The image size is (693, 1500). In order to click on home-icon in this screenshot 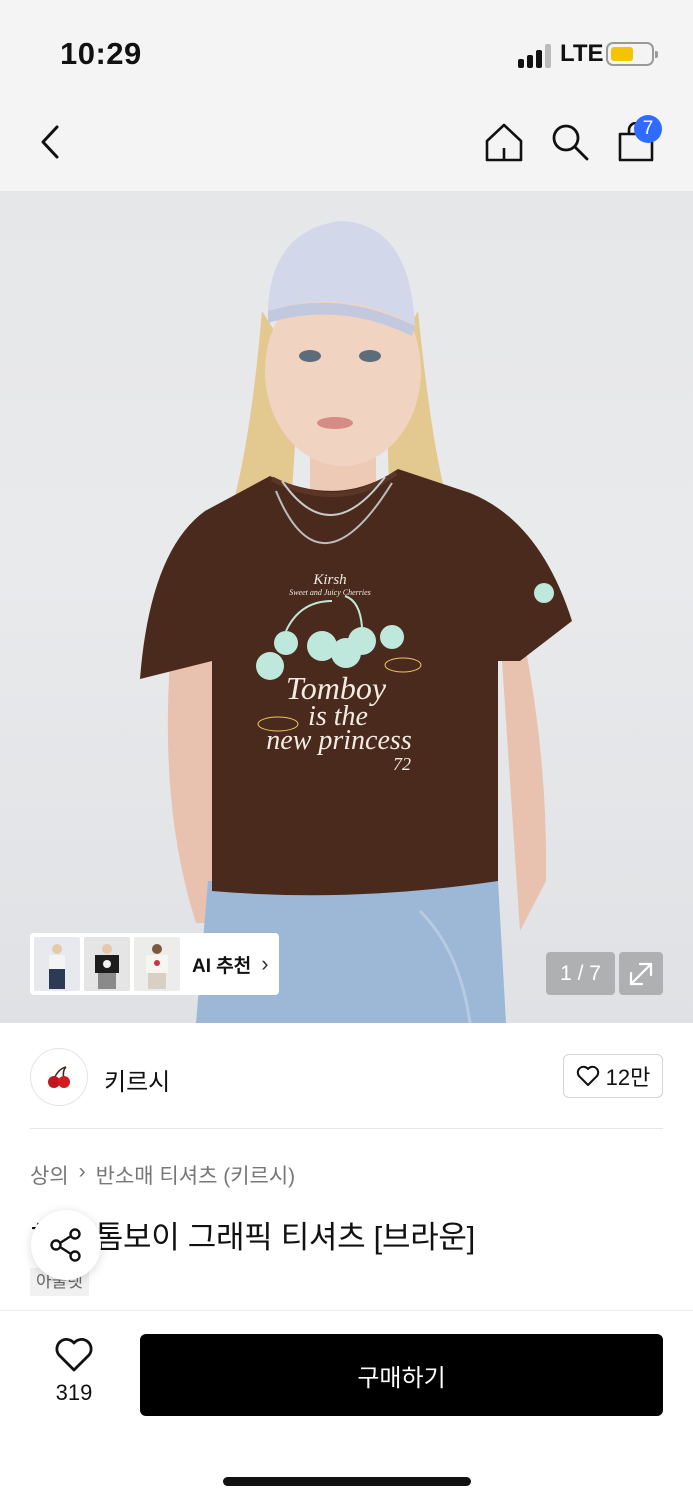, I will do `click(504, 142)`.